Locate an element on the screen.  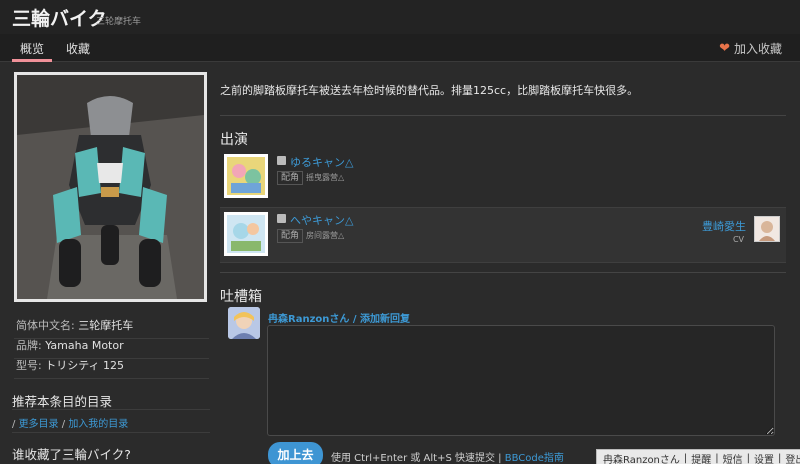
cv-label: CV is located at coordinates (738, 239).